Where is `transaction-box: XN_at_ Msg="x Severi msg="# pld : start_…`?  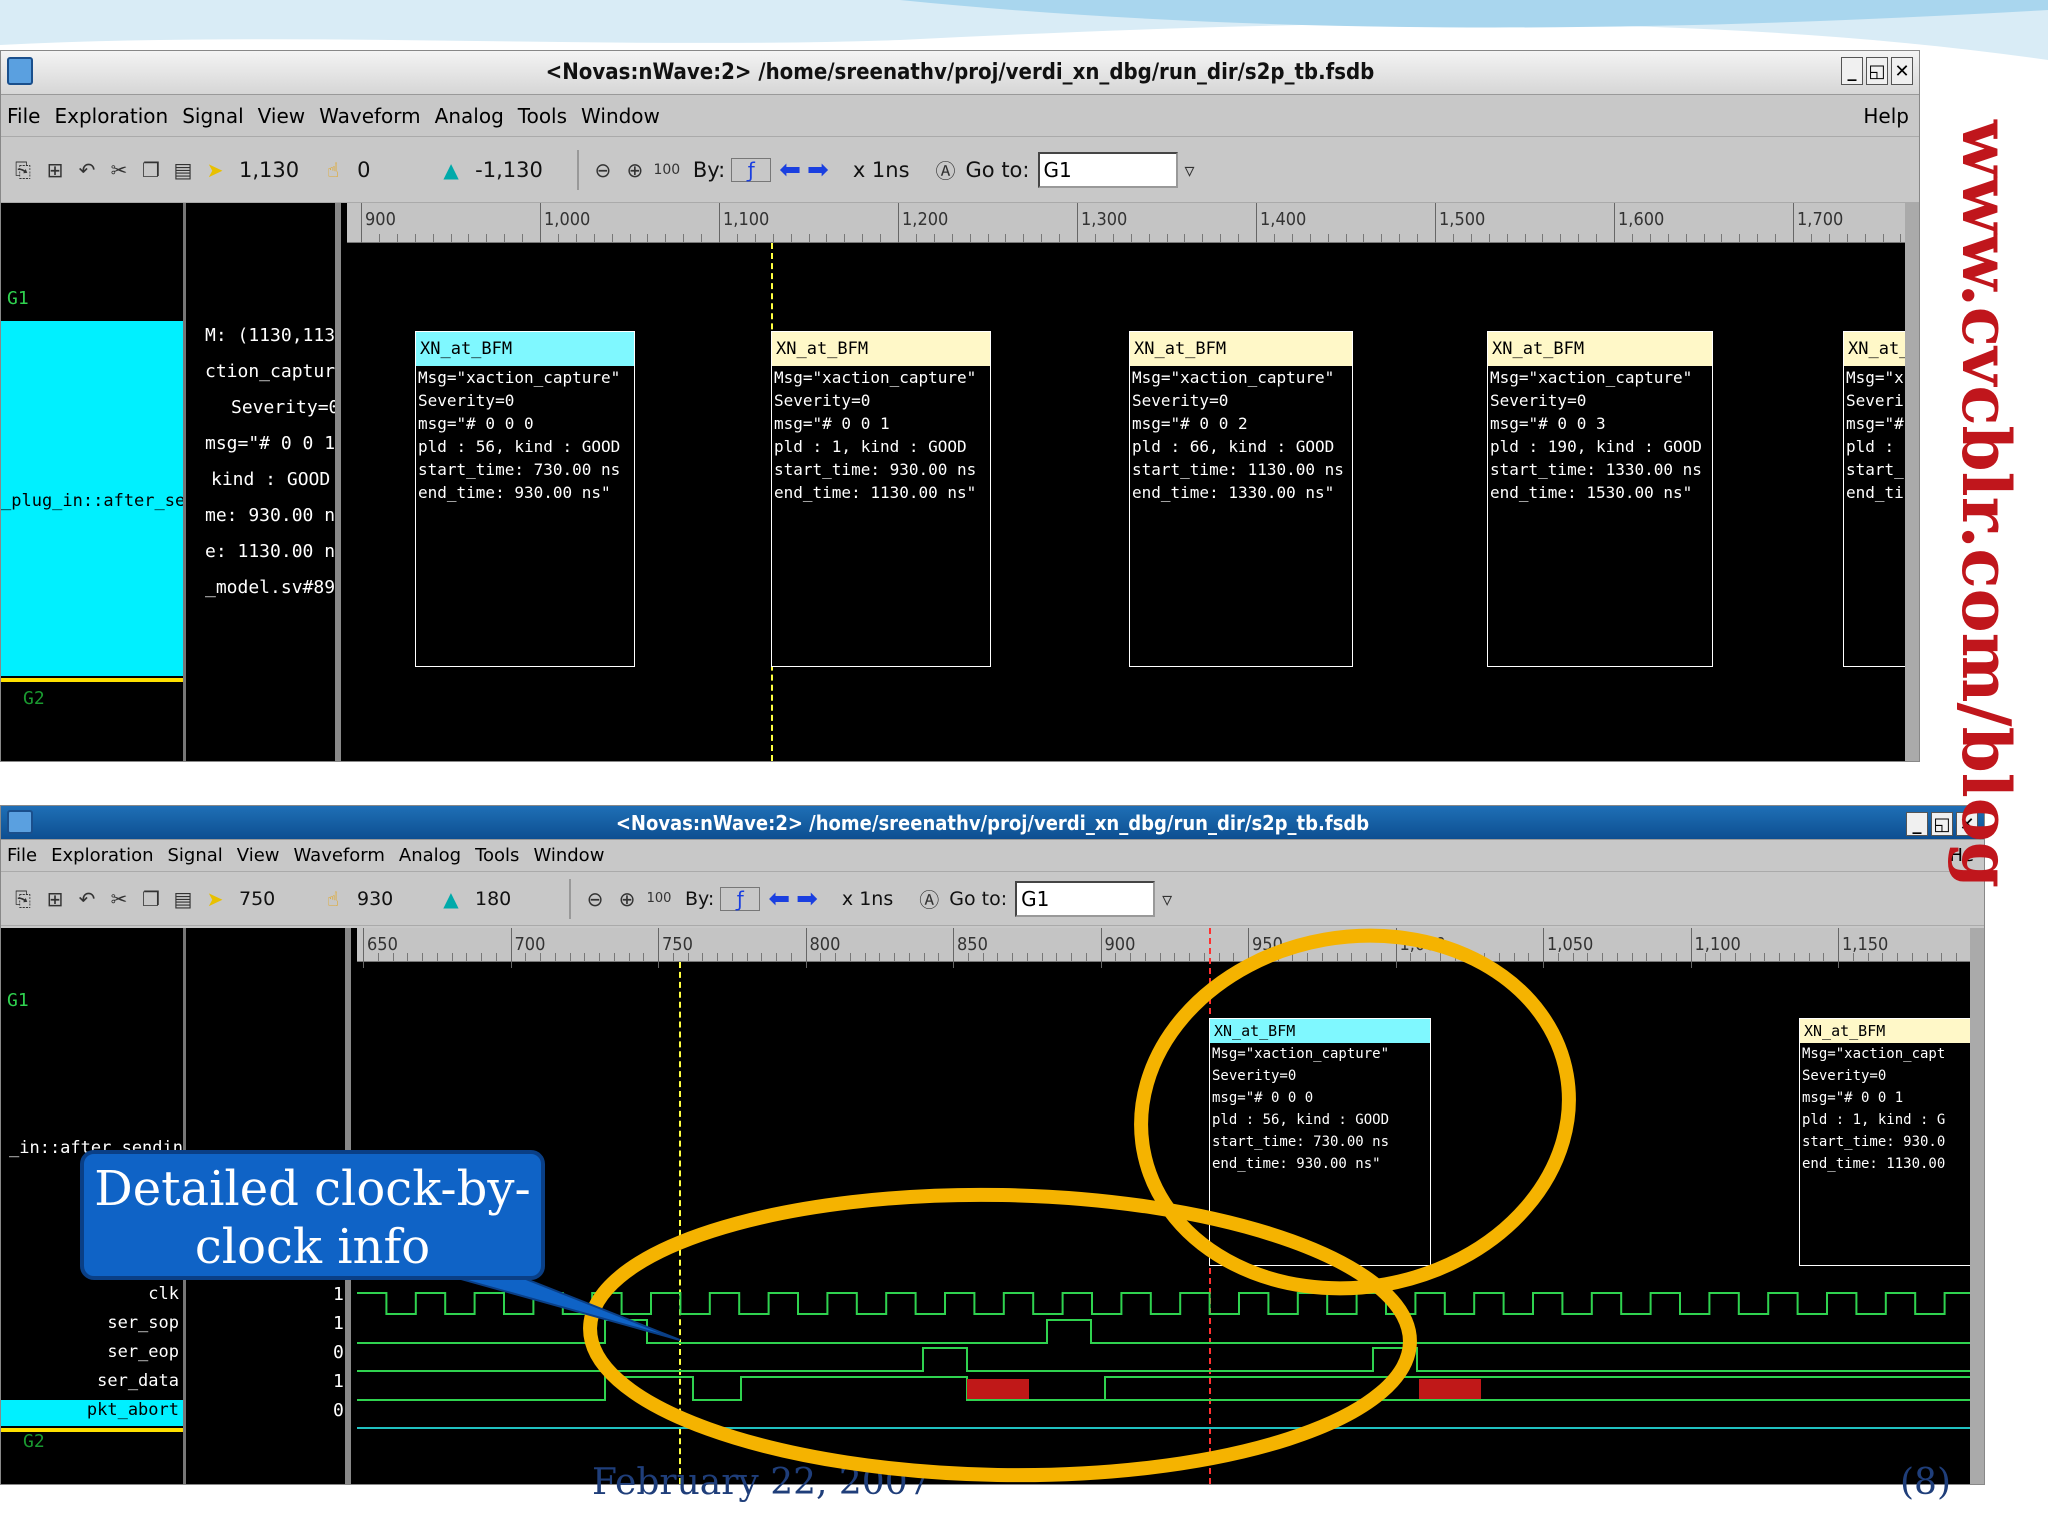
transaction-box: XN_at_ Msg="x Severi msg="# pld : start_… is located at coordinates (1874, 499).